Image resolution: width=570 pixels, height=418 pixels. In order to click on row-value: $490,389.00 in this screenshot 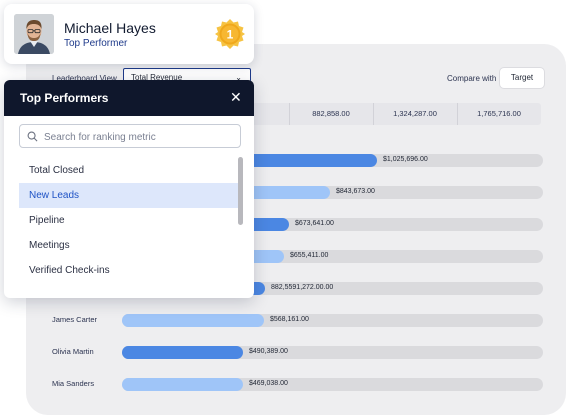, I will do `click(268, 351)`.